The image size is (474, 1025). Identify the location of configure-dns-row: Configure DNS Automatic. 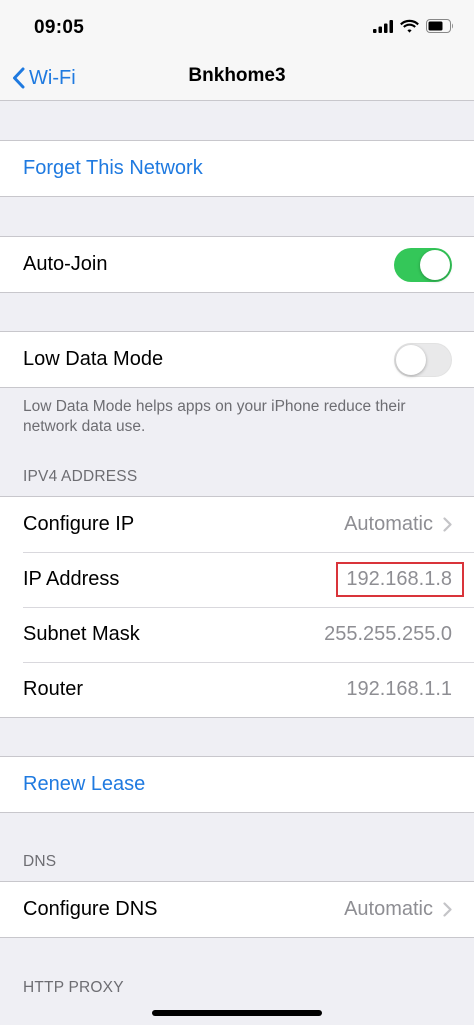
(237, 909).